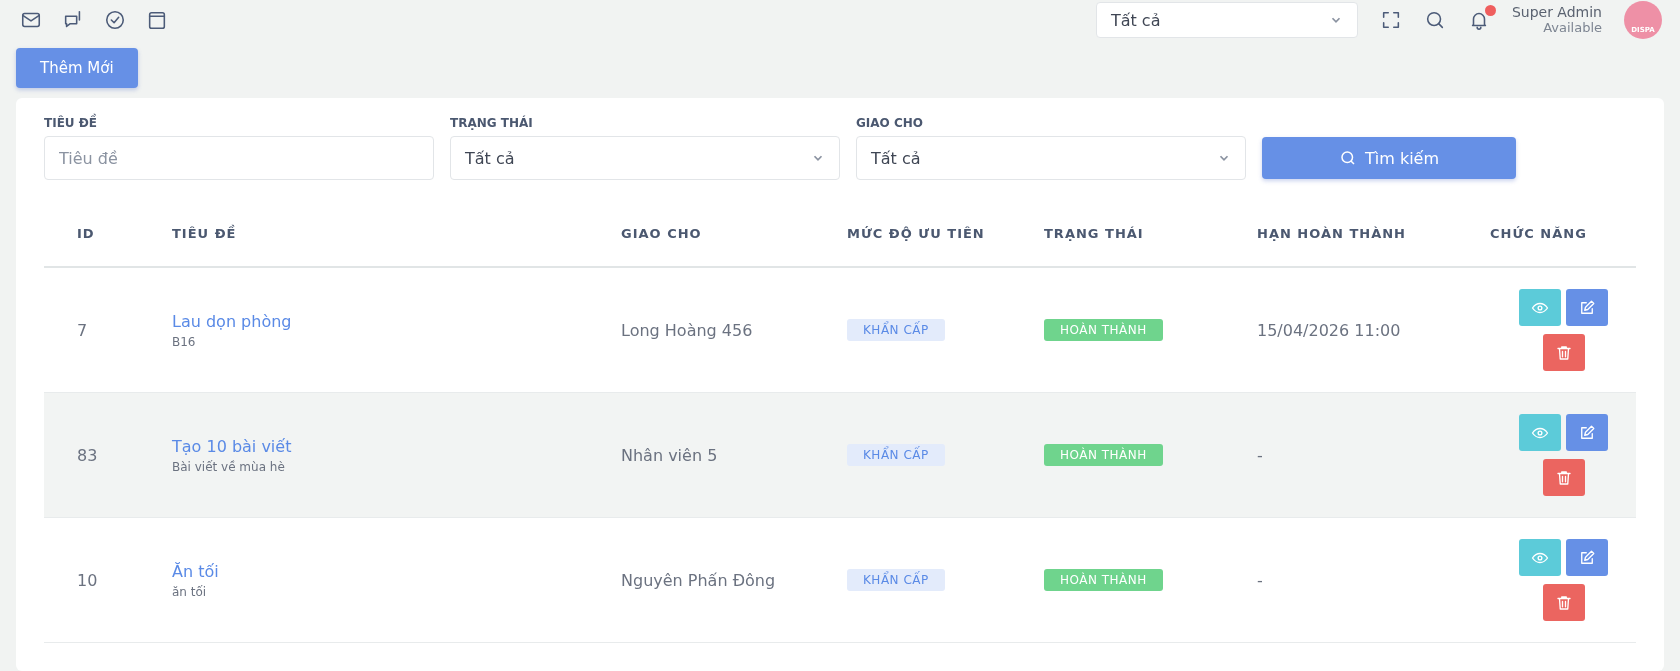  Describe the element at coordinates (396, 571) in the screenshot. I see `task-title-link: Ăn tối` at that location.